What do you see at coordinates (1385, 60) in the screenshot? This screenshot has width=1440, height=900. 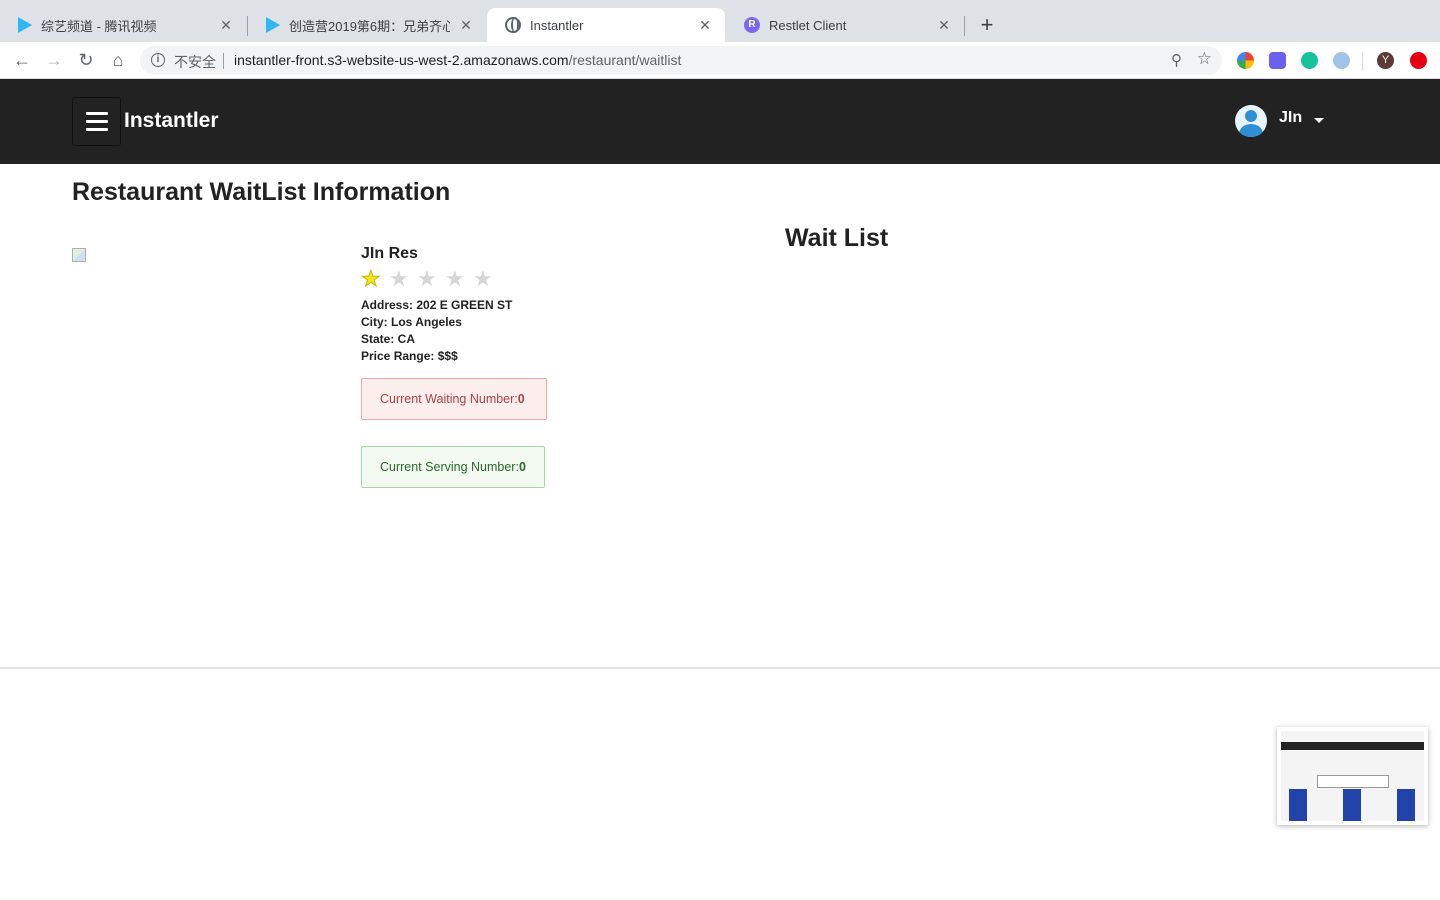 I see `profile-avatar: Y` at bounding box center [1385, 60].